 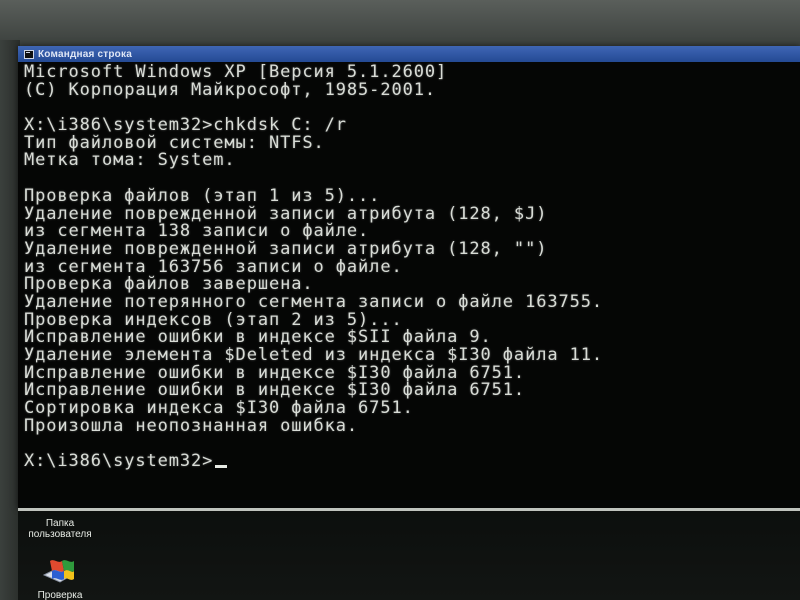 I want to click on desktop-icon-check-label: Проверка, so click(x=60, y=595).